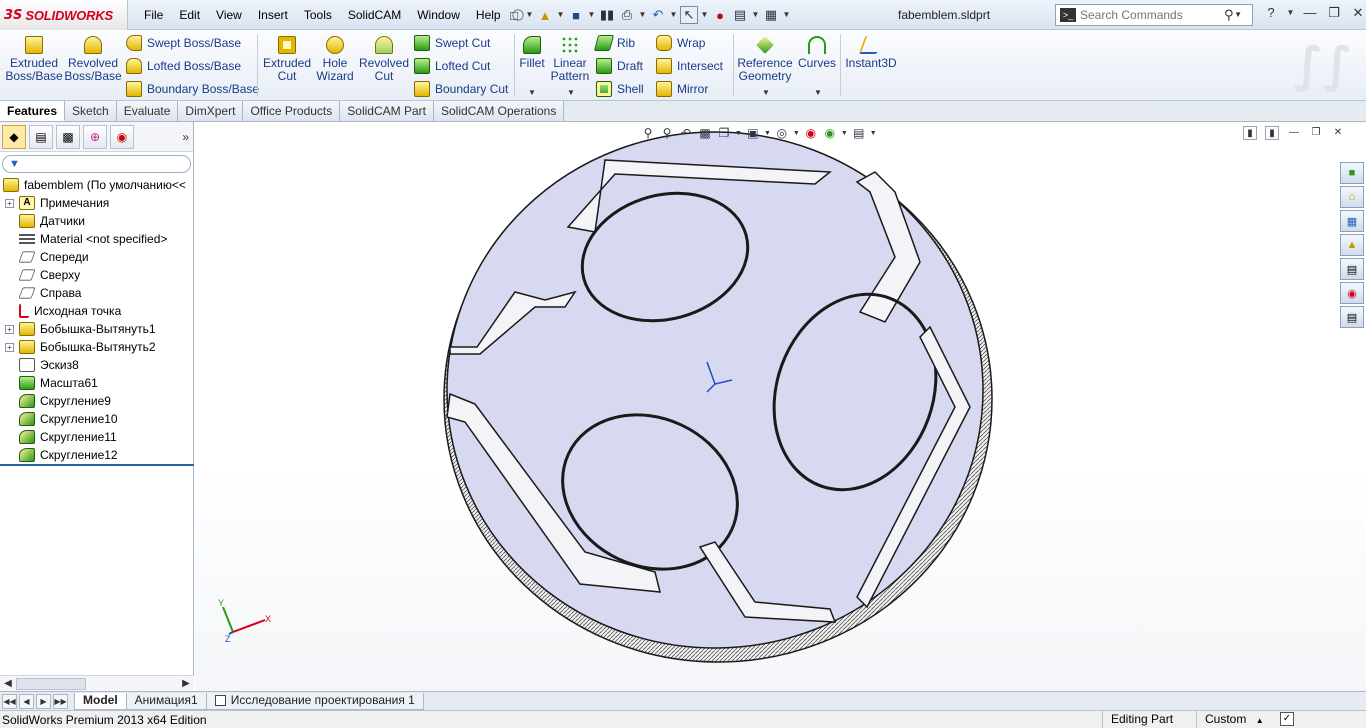 The width and height of the screenshot is (1366, 728). Describe the element at coordinates (96, 164) in the screenshot. I see `tree-filter-box: ▼` at that location.